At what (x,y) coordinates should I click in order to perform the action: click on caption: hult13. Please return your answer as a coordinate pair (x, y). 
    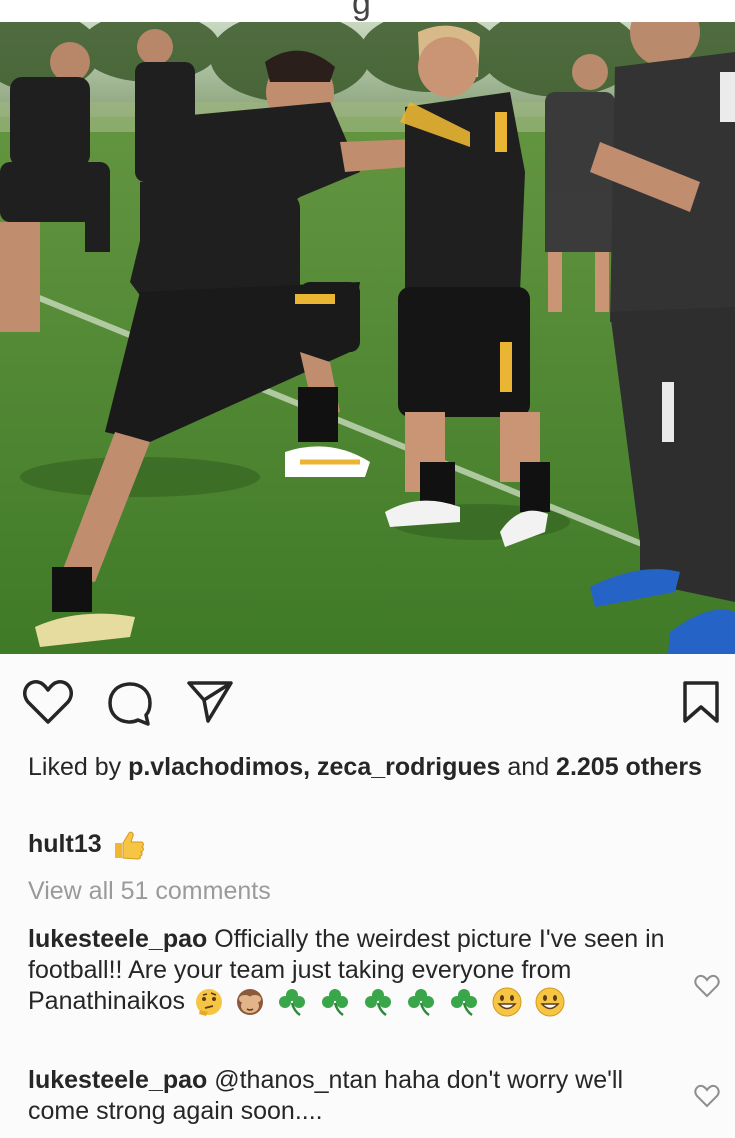
    Looking at the image, I should click on (87, 844).